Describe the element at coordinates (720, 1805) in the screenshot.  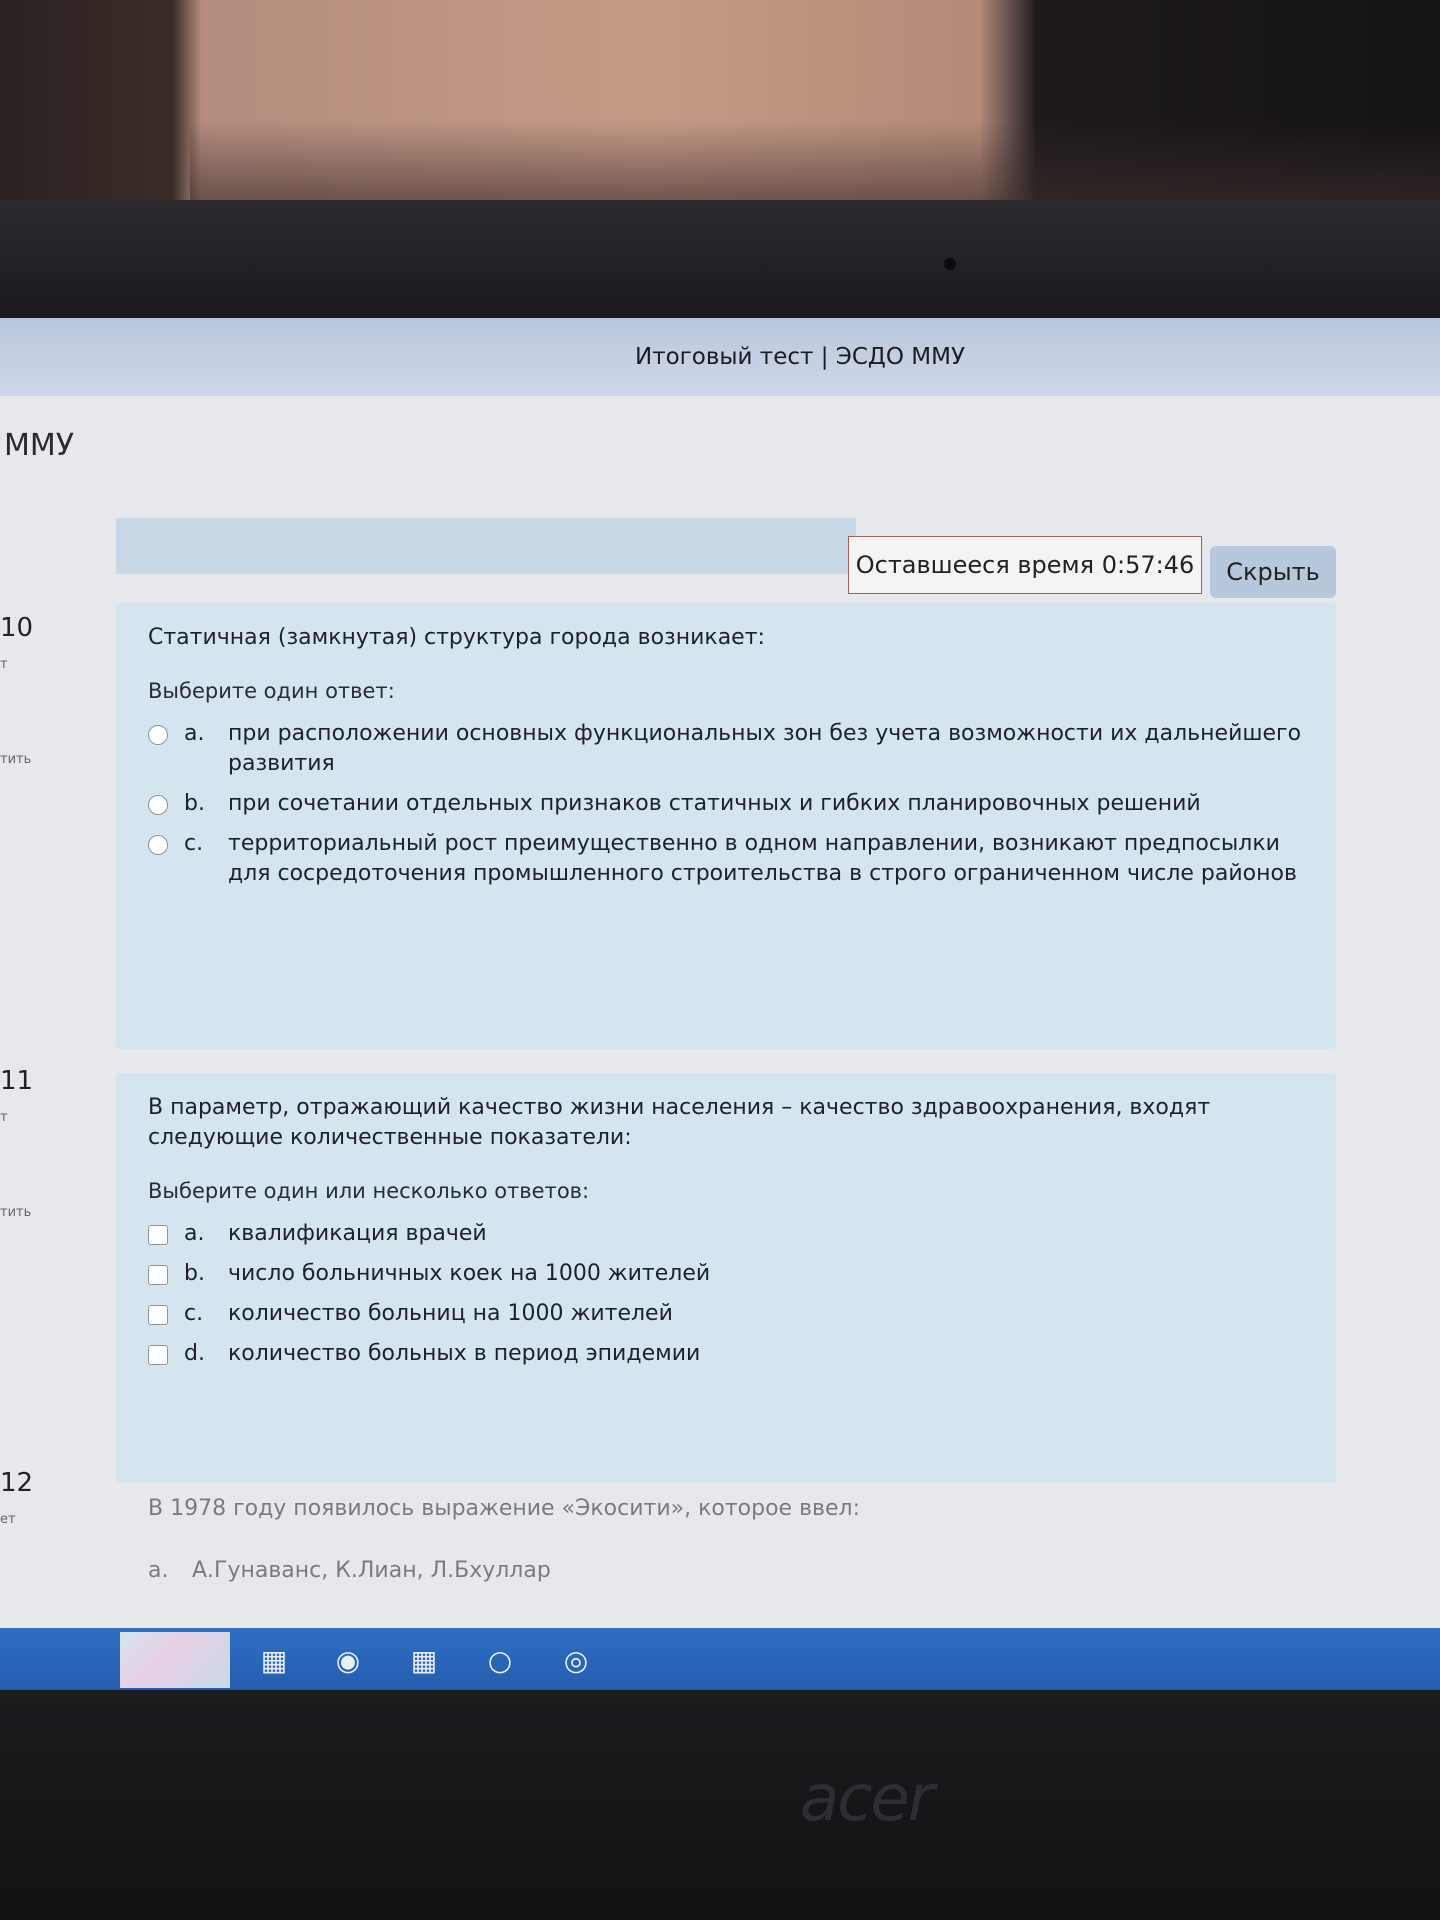
I see `monitor-bottom-bezel` at that location.